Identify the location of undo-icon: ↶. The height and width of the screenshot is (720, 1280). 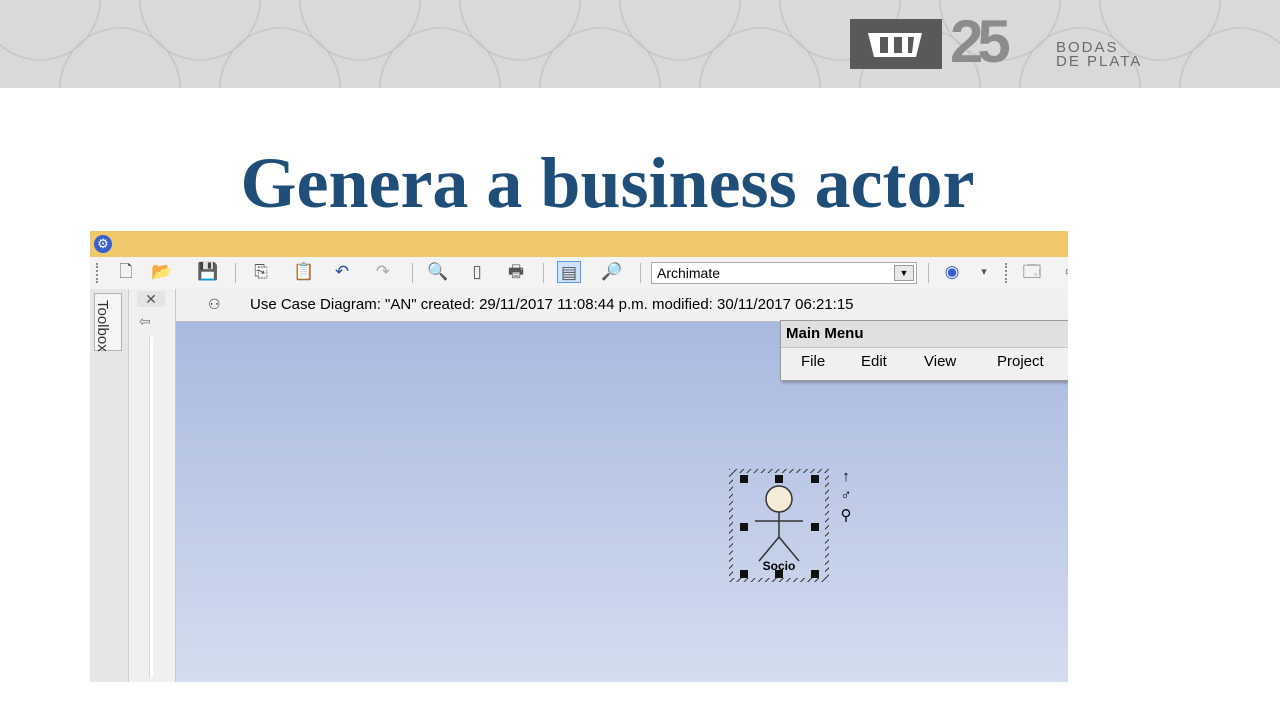
(342, 272).